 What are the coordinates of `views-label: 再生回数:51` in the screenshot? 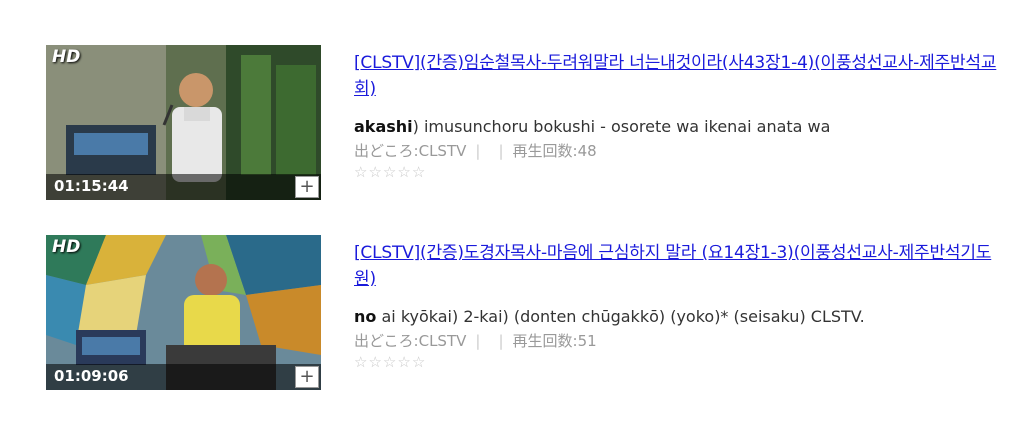 It's located at (554, 341).